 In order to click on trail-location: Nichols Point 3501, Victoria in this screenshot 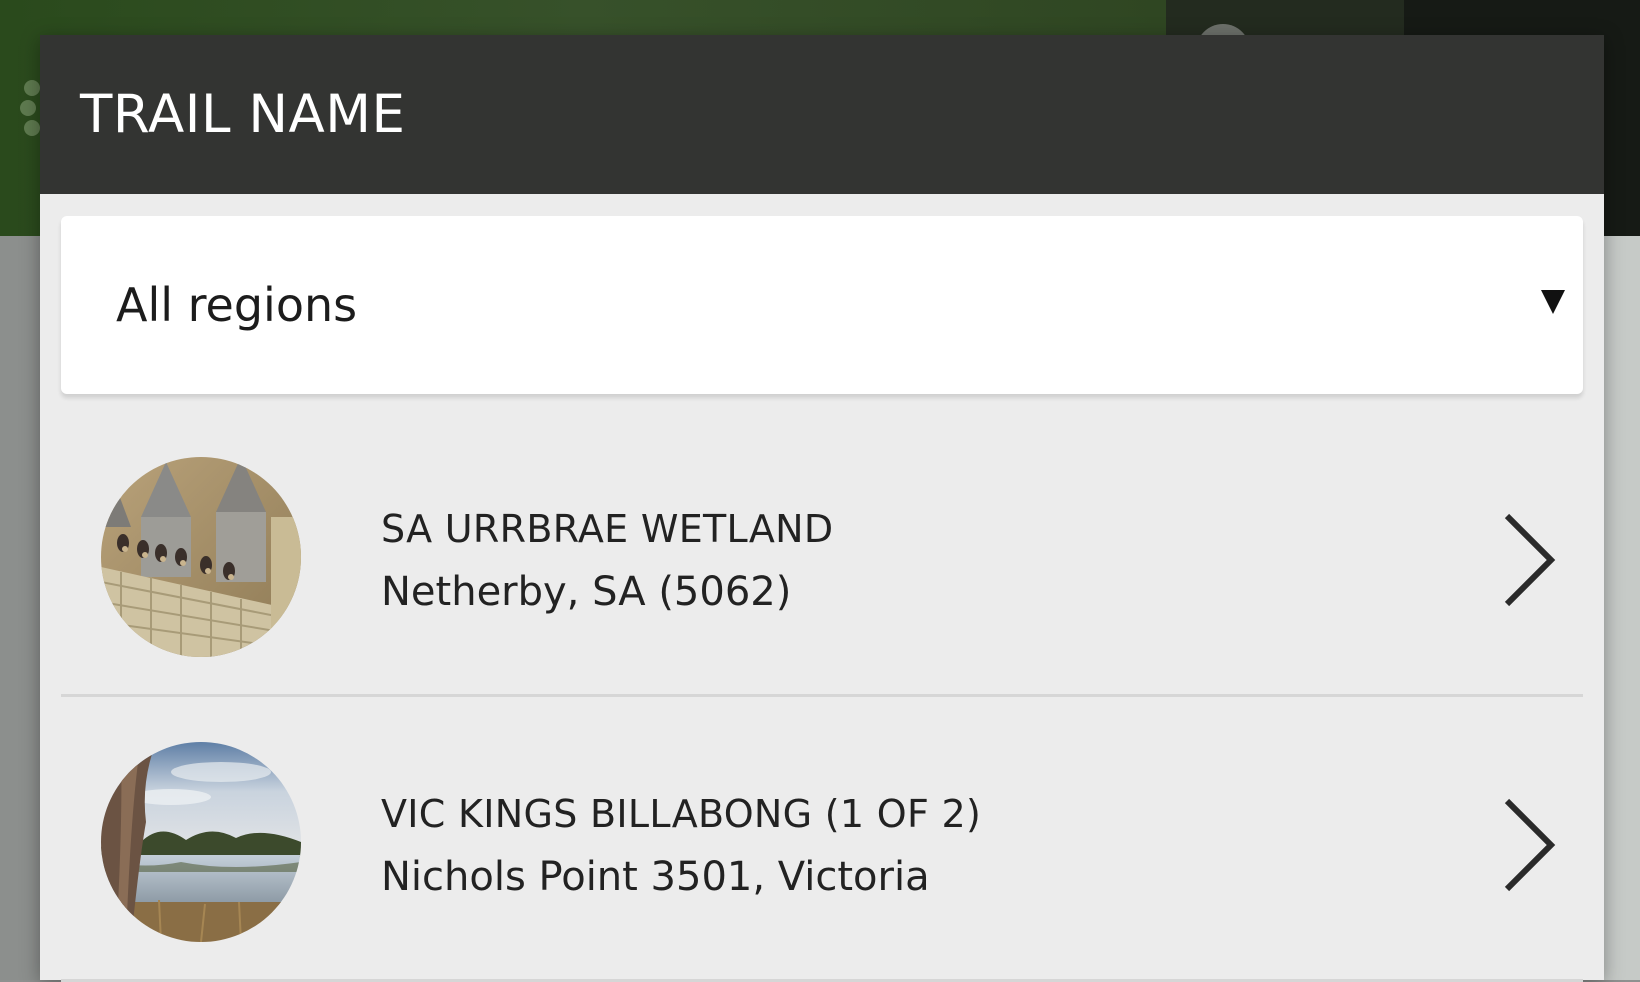, I will do `click(655, 877)`.